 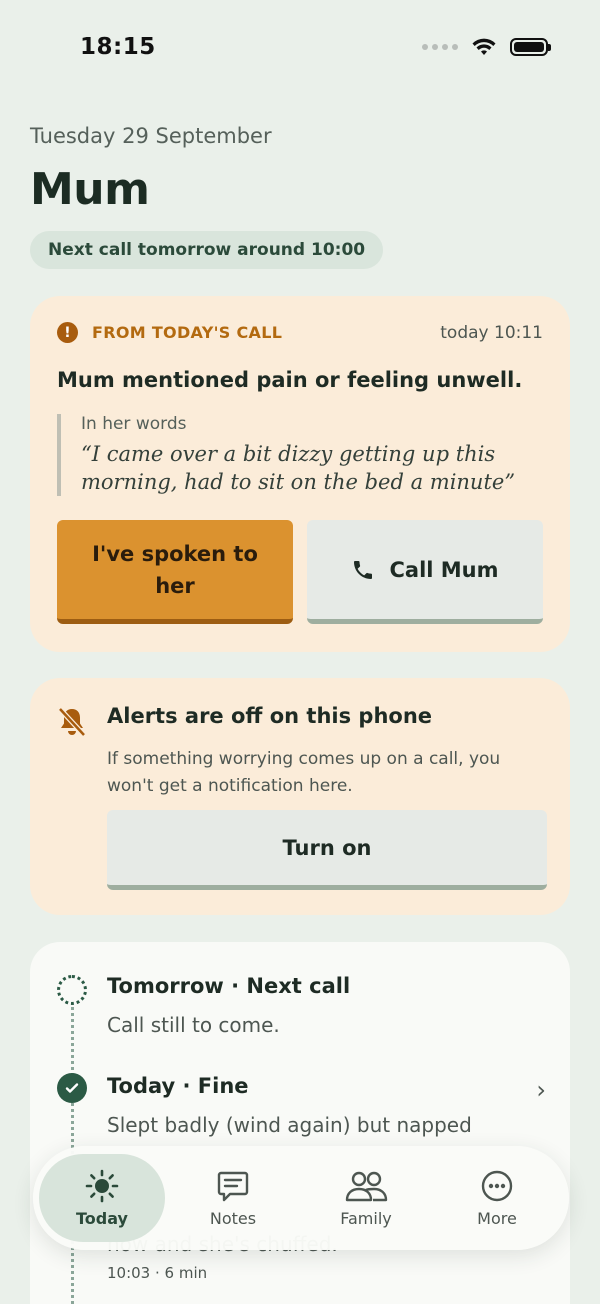 I want to click on status-icons, so click(x=486, y=47).